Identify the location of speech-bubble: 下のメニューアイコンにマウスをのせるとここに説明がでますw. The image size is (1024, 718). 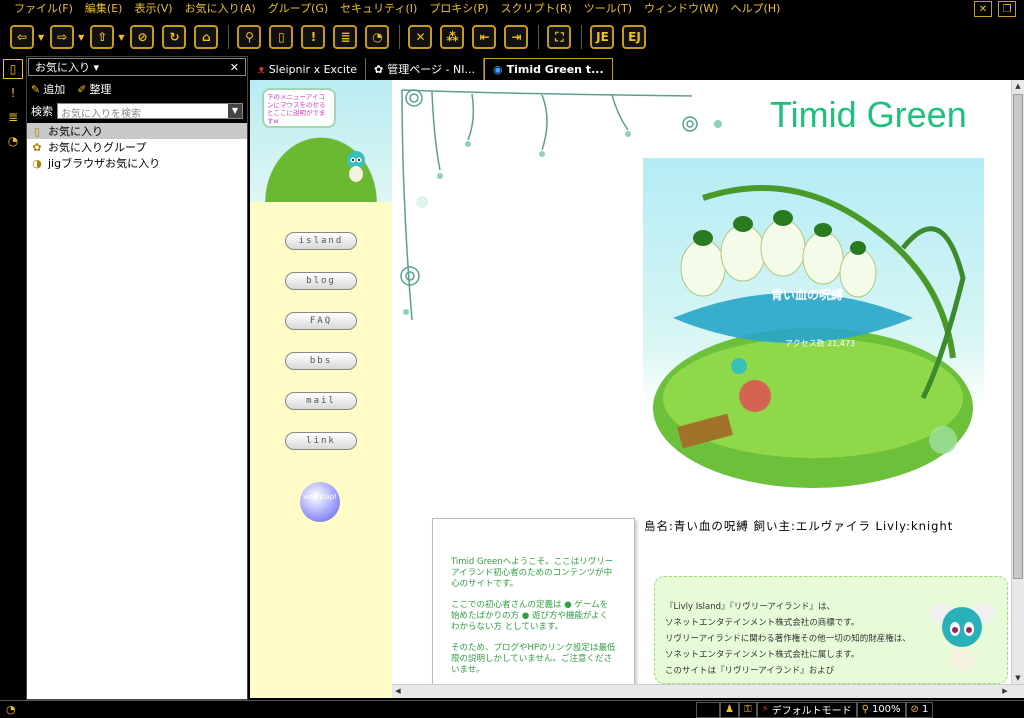
(299, 108).